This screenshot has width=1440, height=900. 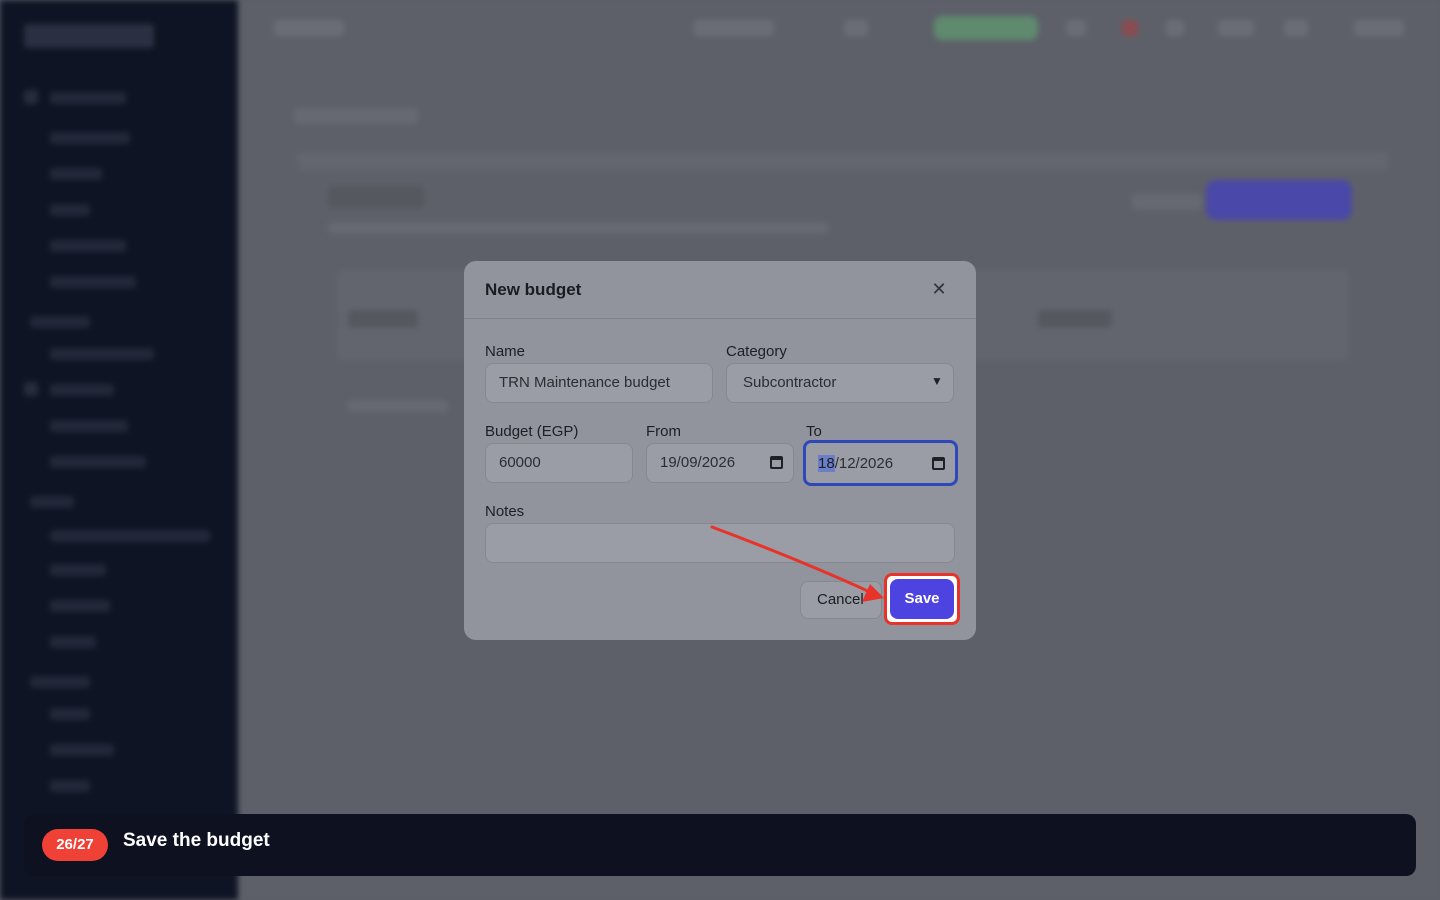 I want to click on from-label: From, so click(x=663, y=431).